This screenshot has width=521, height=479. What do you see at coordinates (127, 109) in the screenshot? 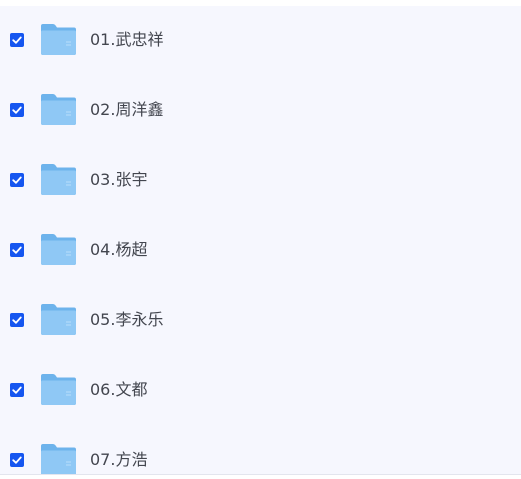
I see `file-name: 02.周洋鑫` at bounding box center [127, 109].